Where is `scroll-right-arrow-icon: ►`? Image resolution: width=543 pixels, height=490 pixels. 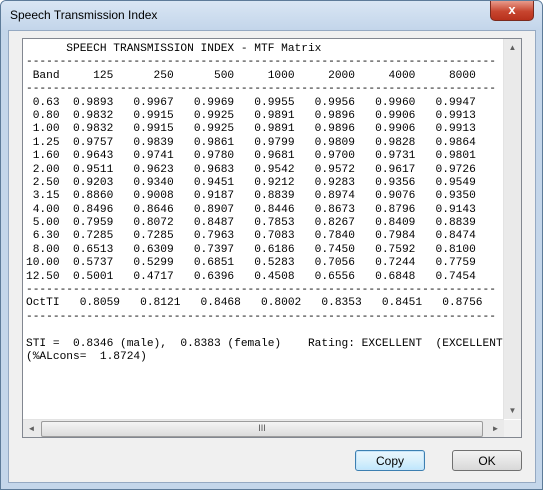 scroll-right-arrow-icon: ► is located at coordinates (495, 428).